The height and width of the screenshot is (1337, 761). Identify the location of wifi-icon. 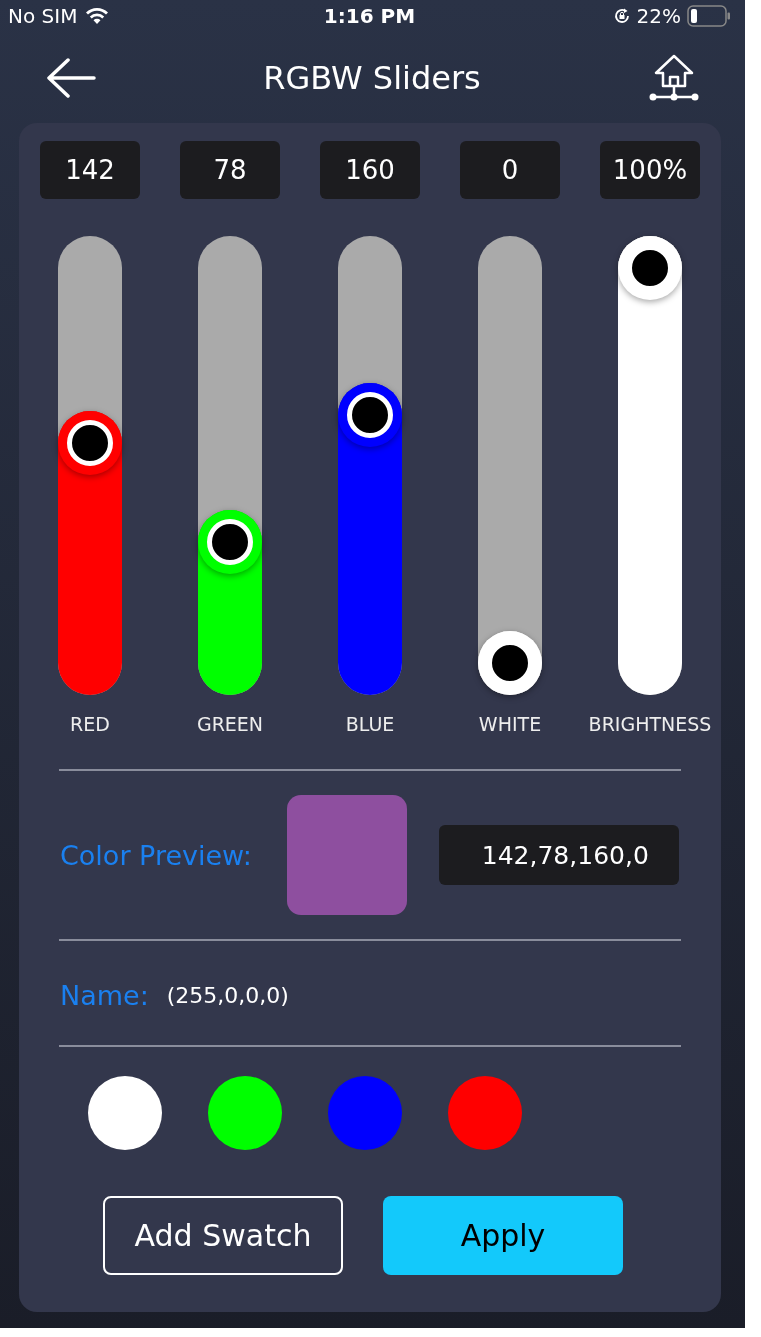
(97, 16).